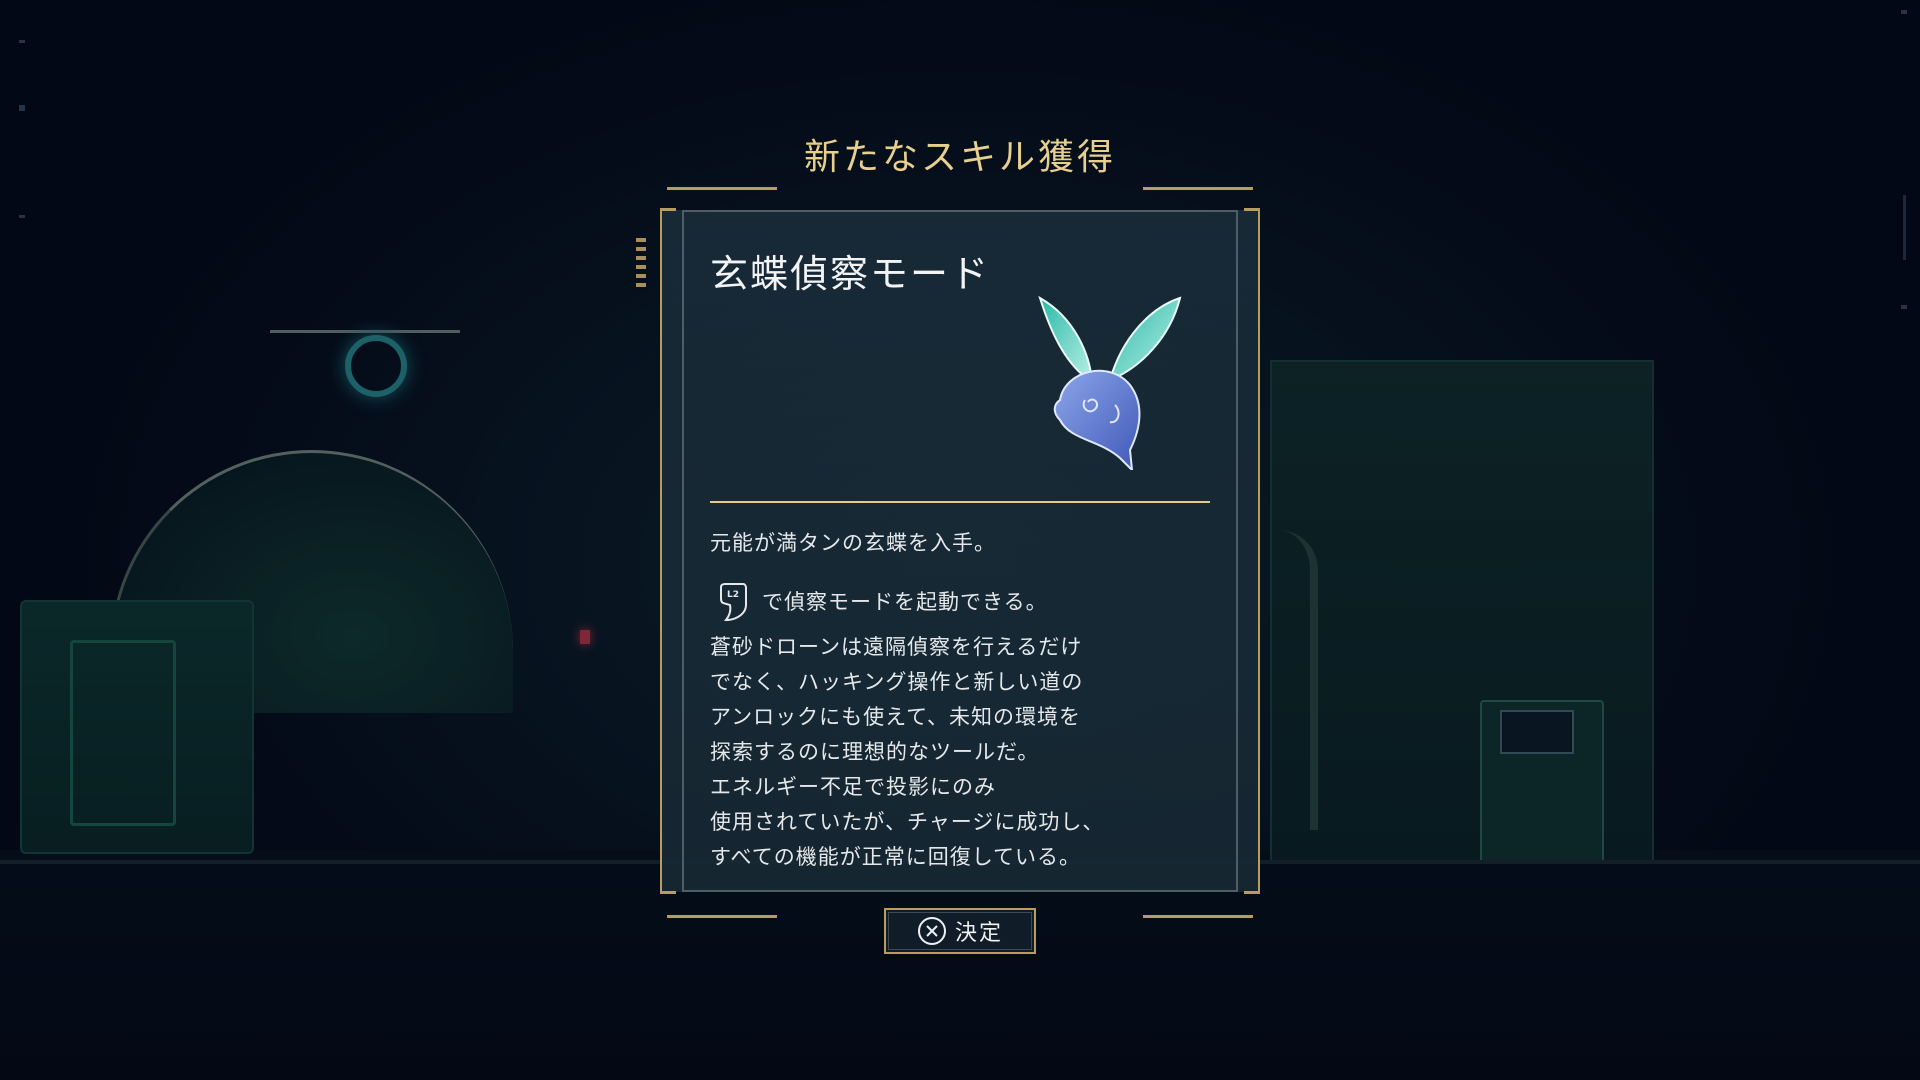  I want to click on confirm-button: 決定, so click(960, 931).